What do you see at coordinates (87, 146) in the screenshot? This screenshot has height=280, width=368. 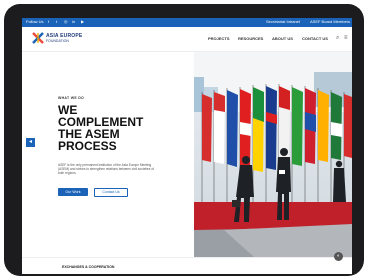 I see `hero-title-line: PROCESS` at bounding box center [87, 146].